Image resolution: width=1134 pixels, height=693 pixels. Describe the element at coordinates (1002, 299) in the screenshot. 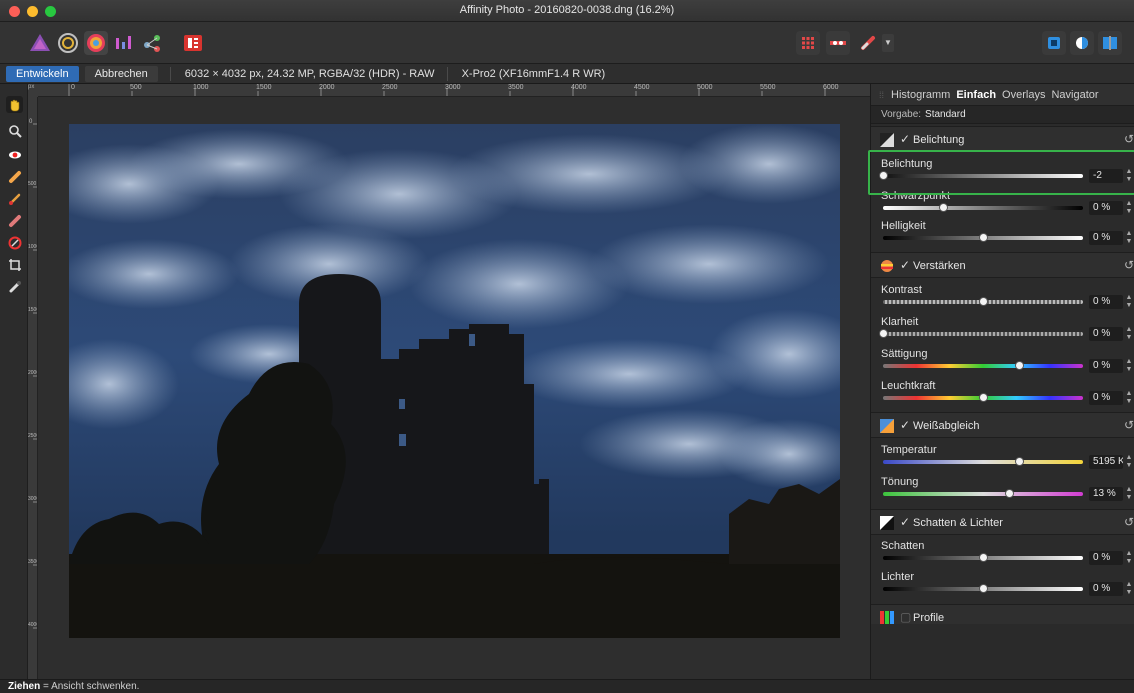

I see `slider-kontrast: Kontrast 0 % ▲ ▼` at that location.